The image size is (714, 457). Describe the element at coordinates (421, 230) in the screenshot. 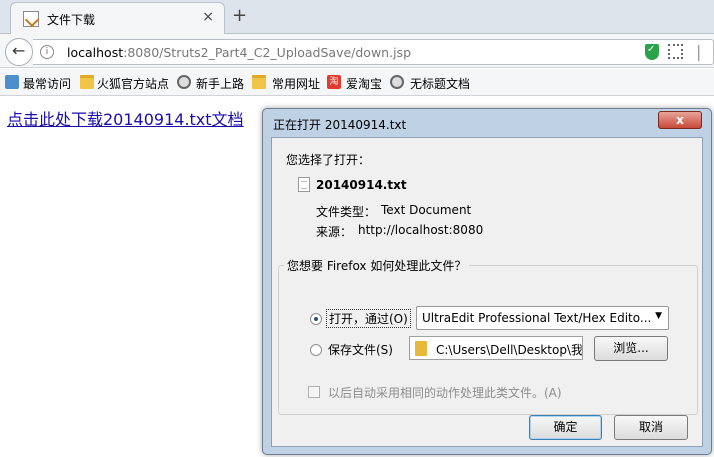

I see `source-value: http://localhost:8080` at that location.